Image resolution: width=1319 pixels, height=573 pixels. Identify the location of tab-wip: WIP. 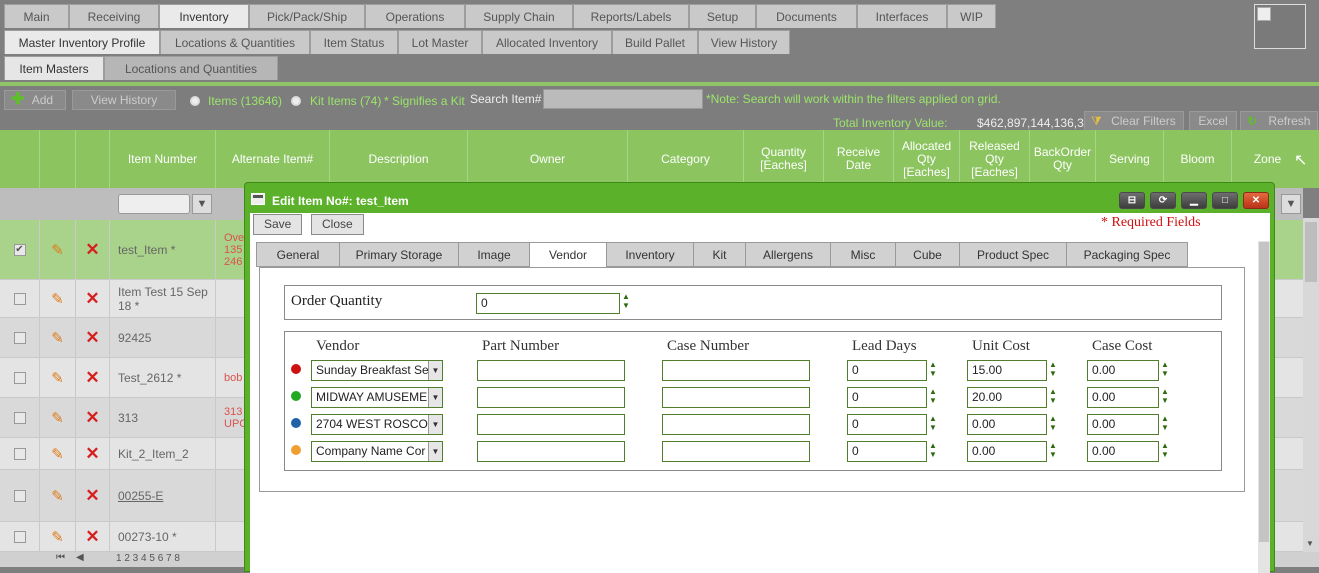
(971, 16).